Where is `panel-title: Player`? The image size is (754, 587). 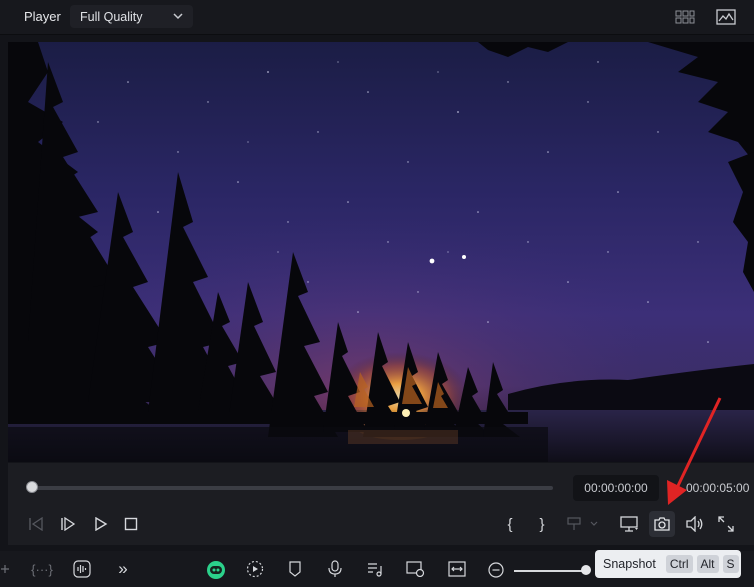 panel-title: Player is located at coordinates (42, 16).